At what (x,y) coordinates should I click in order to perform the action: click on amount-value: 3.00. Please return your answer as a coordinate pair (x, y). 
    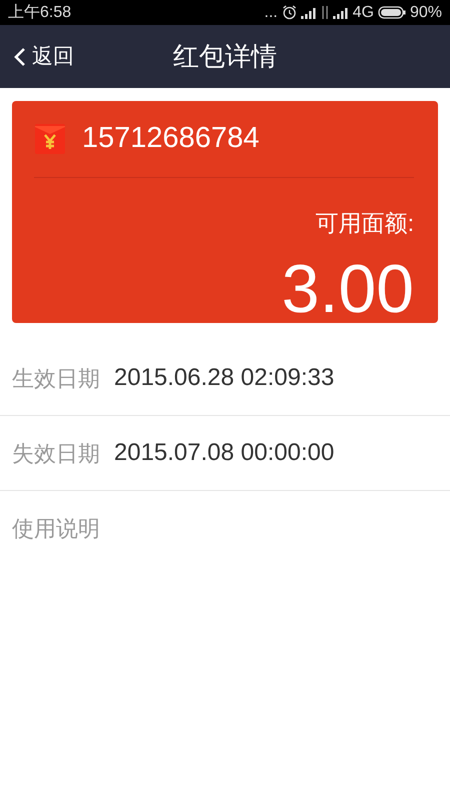
    Looking at the image, I should click on (348, 288).